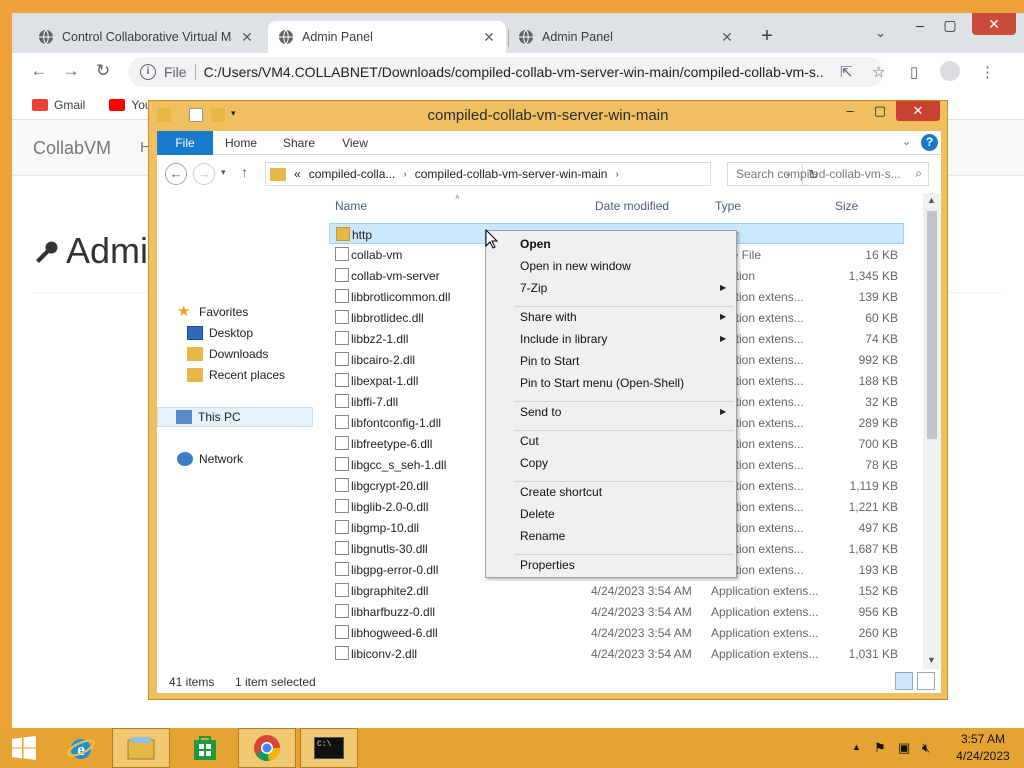  What do you see at coordinates (267, 748) in the screenshot?
I see `taskbar-chrome` at bounding box center [267, 748].